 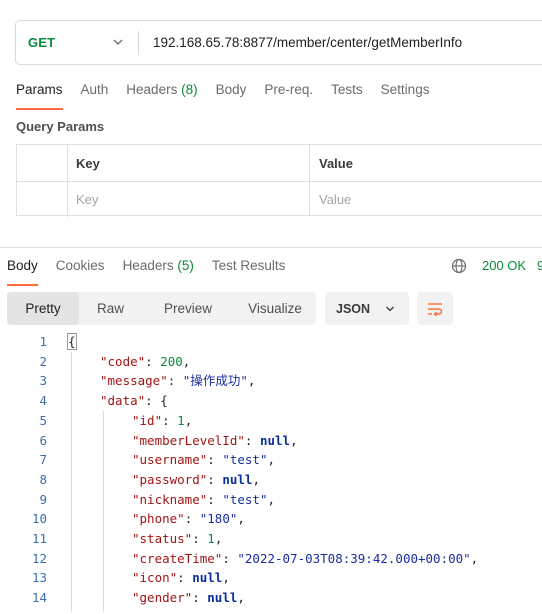 What do you see at coordinates (271, 381) in the screenshot?
I see `code-line: 3 "message": "操作成功",` at bounding box center [271, 381].